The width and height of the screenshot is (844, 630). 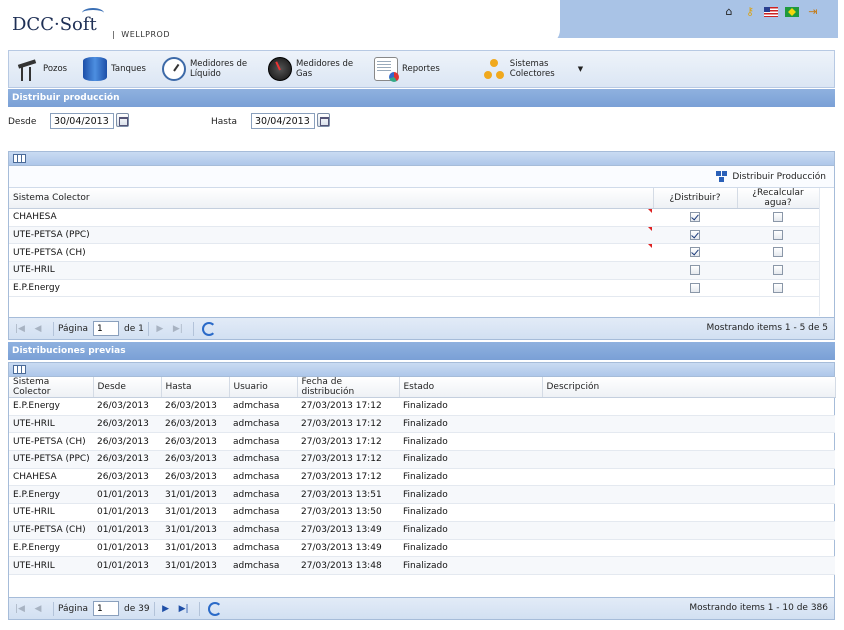 What do you see at coordinates (689, 387) in the screenshot?
I see `column-header-descripcion: Descripción` at bounding box center [689, 387].